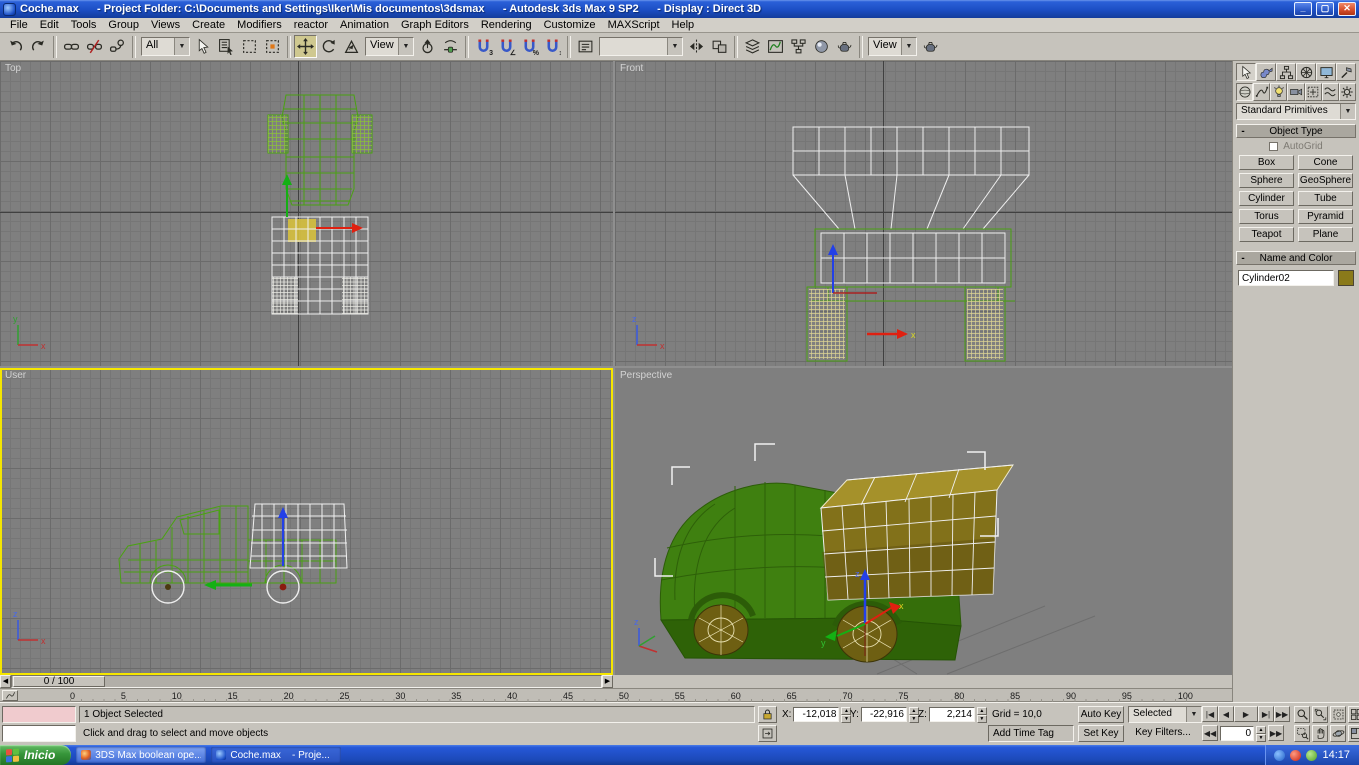 The height and width of the screenshot is (765, 1359). Describe the element at coordinates (302, 230) in the screenshot. I see `gizmo-xy-plane-handle` at that location.